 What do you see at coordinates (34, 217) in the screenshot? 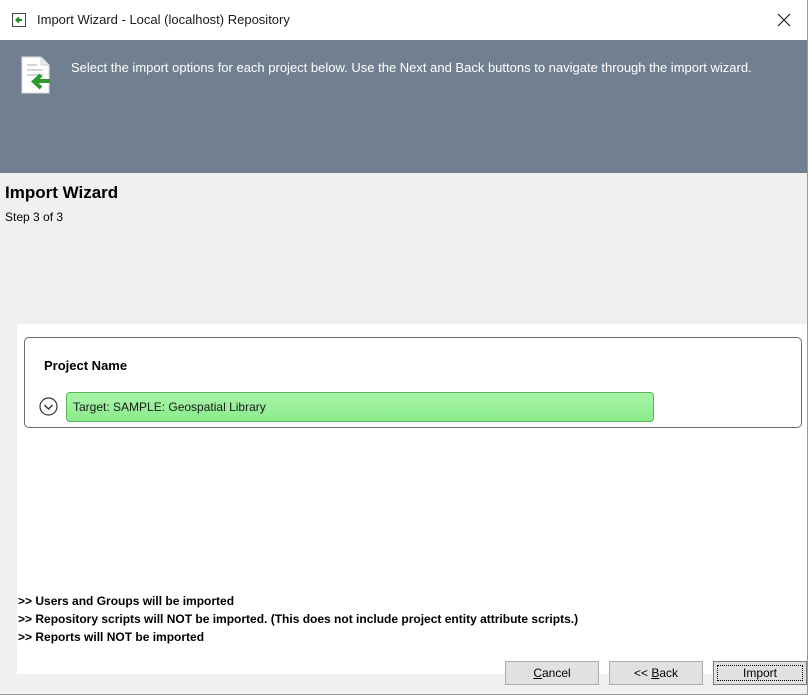
I see `step-indicator: Step 3 of 3` at bounding box center [34, 217].